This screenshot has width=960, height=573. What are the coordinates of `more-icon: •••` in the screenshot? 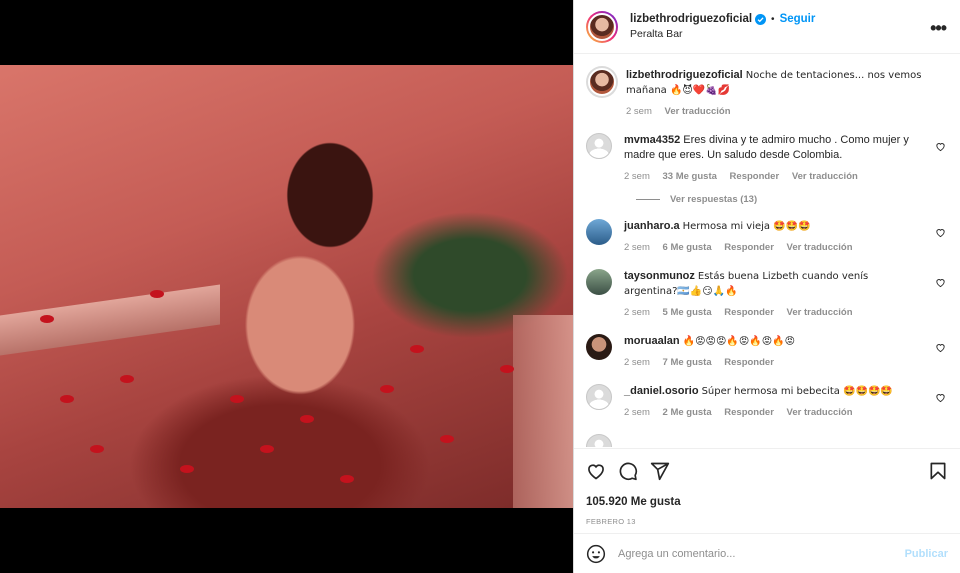 It's located at (938, 28).